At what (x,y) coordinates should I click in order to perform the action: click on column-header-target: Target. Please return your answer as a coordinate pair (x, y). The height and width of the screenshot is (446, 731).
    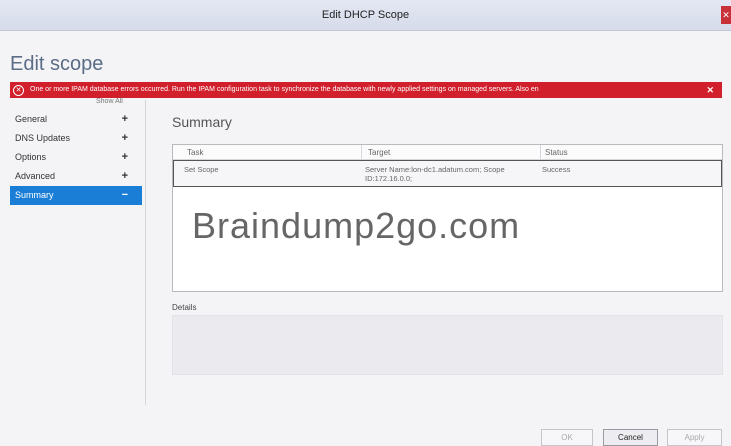
    Looking at the image, I should click on (379, 152).